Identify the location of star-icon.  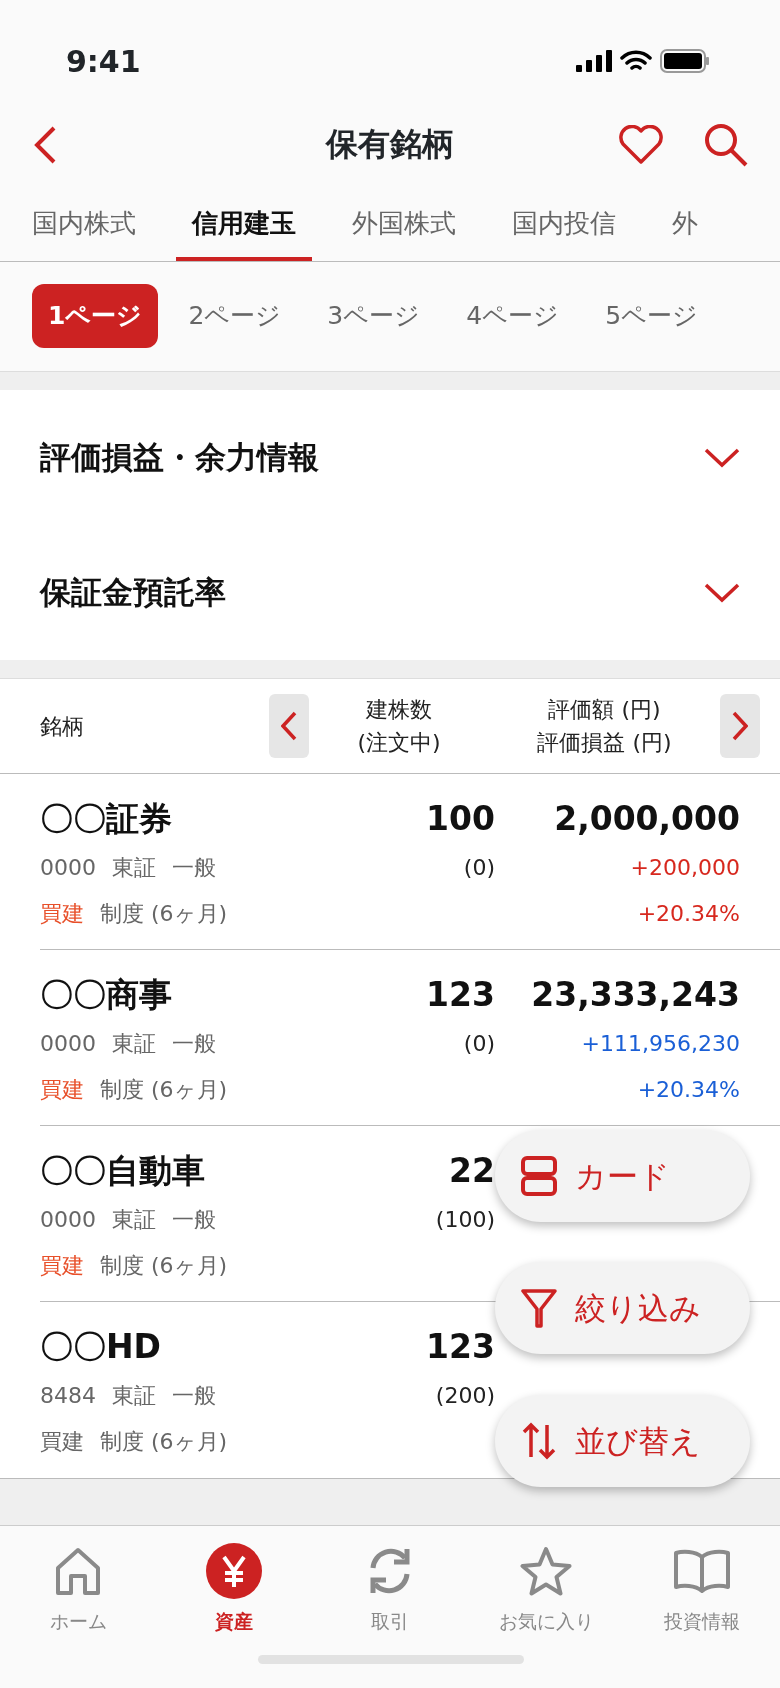
(546, 1571).